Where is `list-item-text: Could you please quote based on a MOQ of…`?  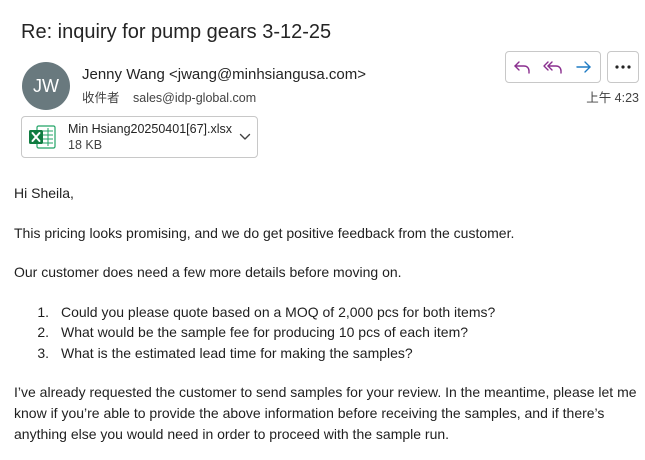
list-item-text: Could you please quote based on a MOQ of… is located at coordinates (278, 311).